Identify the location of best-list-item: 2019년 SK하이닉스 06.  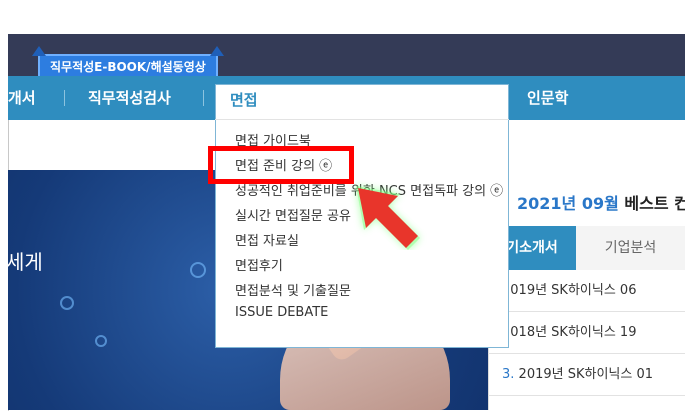
(586, 291).